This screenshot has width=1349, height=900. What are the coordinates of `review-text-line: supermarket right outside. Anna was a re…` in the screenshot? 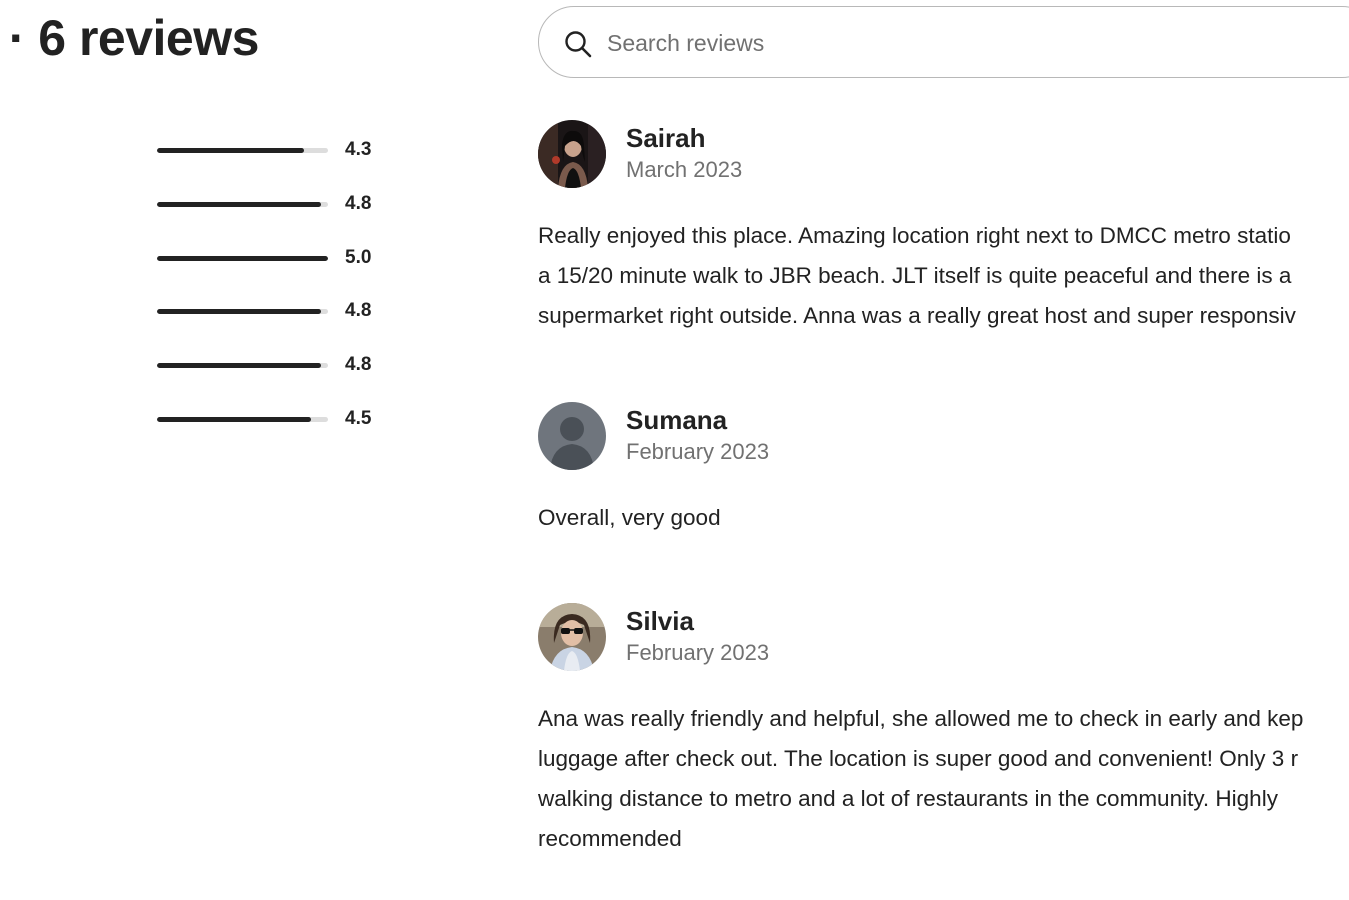 It's located at (917, 315).